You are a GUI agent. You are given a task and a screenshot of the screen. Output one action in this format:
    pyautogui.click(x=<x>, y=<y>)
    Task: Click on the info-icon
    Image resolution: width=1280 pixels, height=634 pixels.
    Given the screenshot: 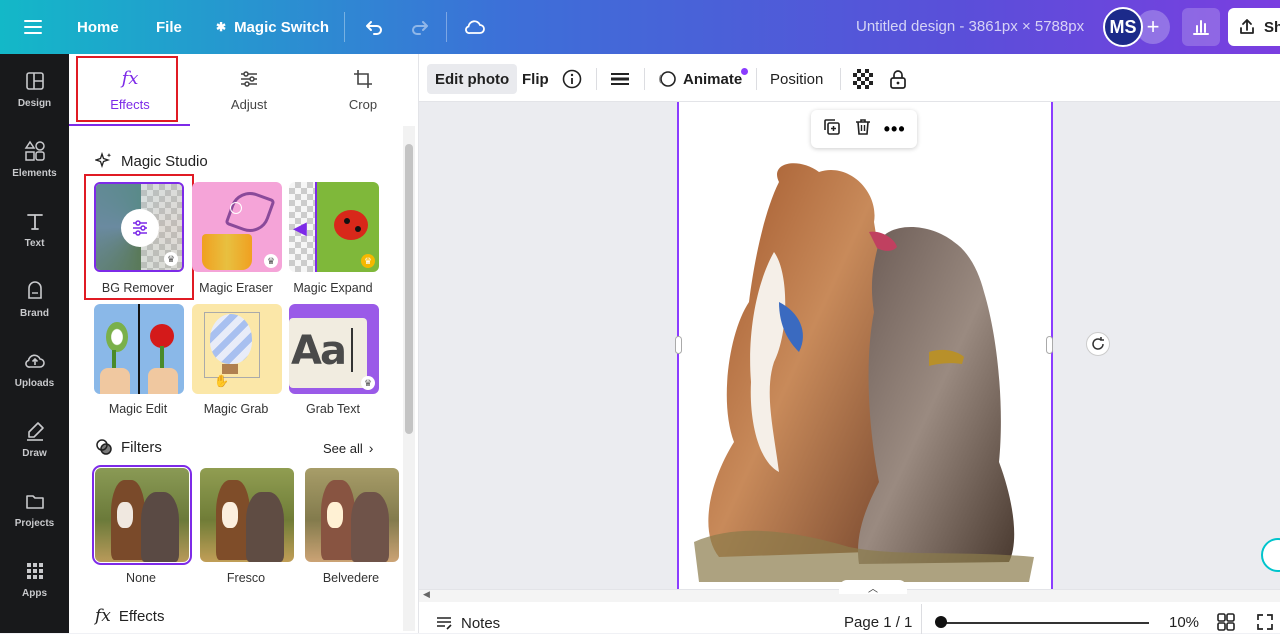 What is the action you would take?
    pyautogui.click(x=572, y=79)
    